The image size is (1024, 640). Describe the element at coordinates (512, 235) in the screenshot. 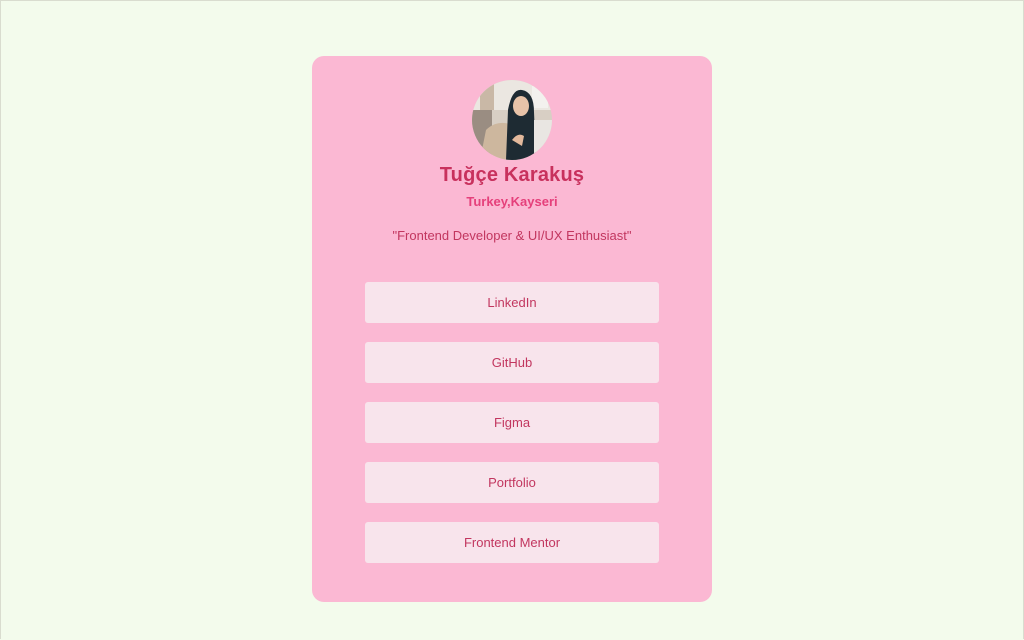

I see `profile-tagline: "Frontend Developer & UI/UX Enthusiast"` at that location.